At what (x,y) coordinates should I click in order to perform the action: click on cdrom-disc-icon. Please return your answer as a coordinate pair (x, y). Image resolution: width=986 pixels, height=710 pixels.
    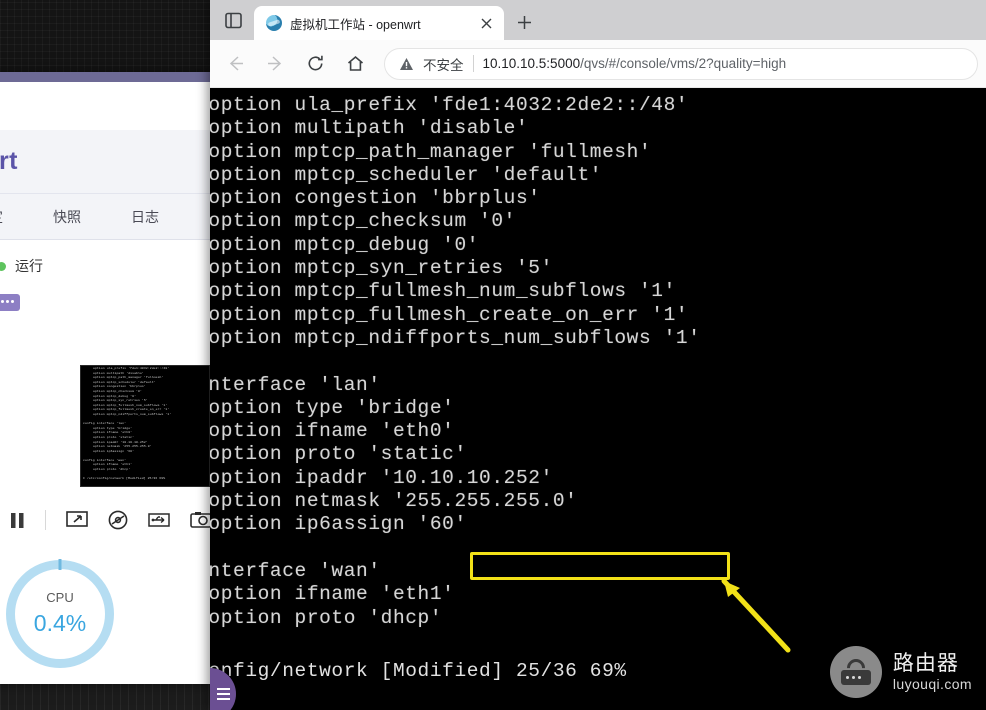
    Looking at the image, I should click on (118, 520).